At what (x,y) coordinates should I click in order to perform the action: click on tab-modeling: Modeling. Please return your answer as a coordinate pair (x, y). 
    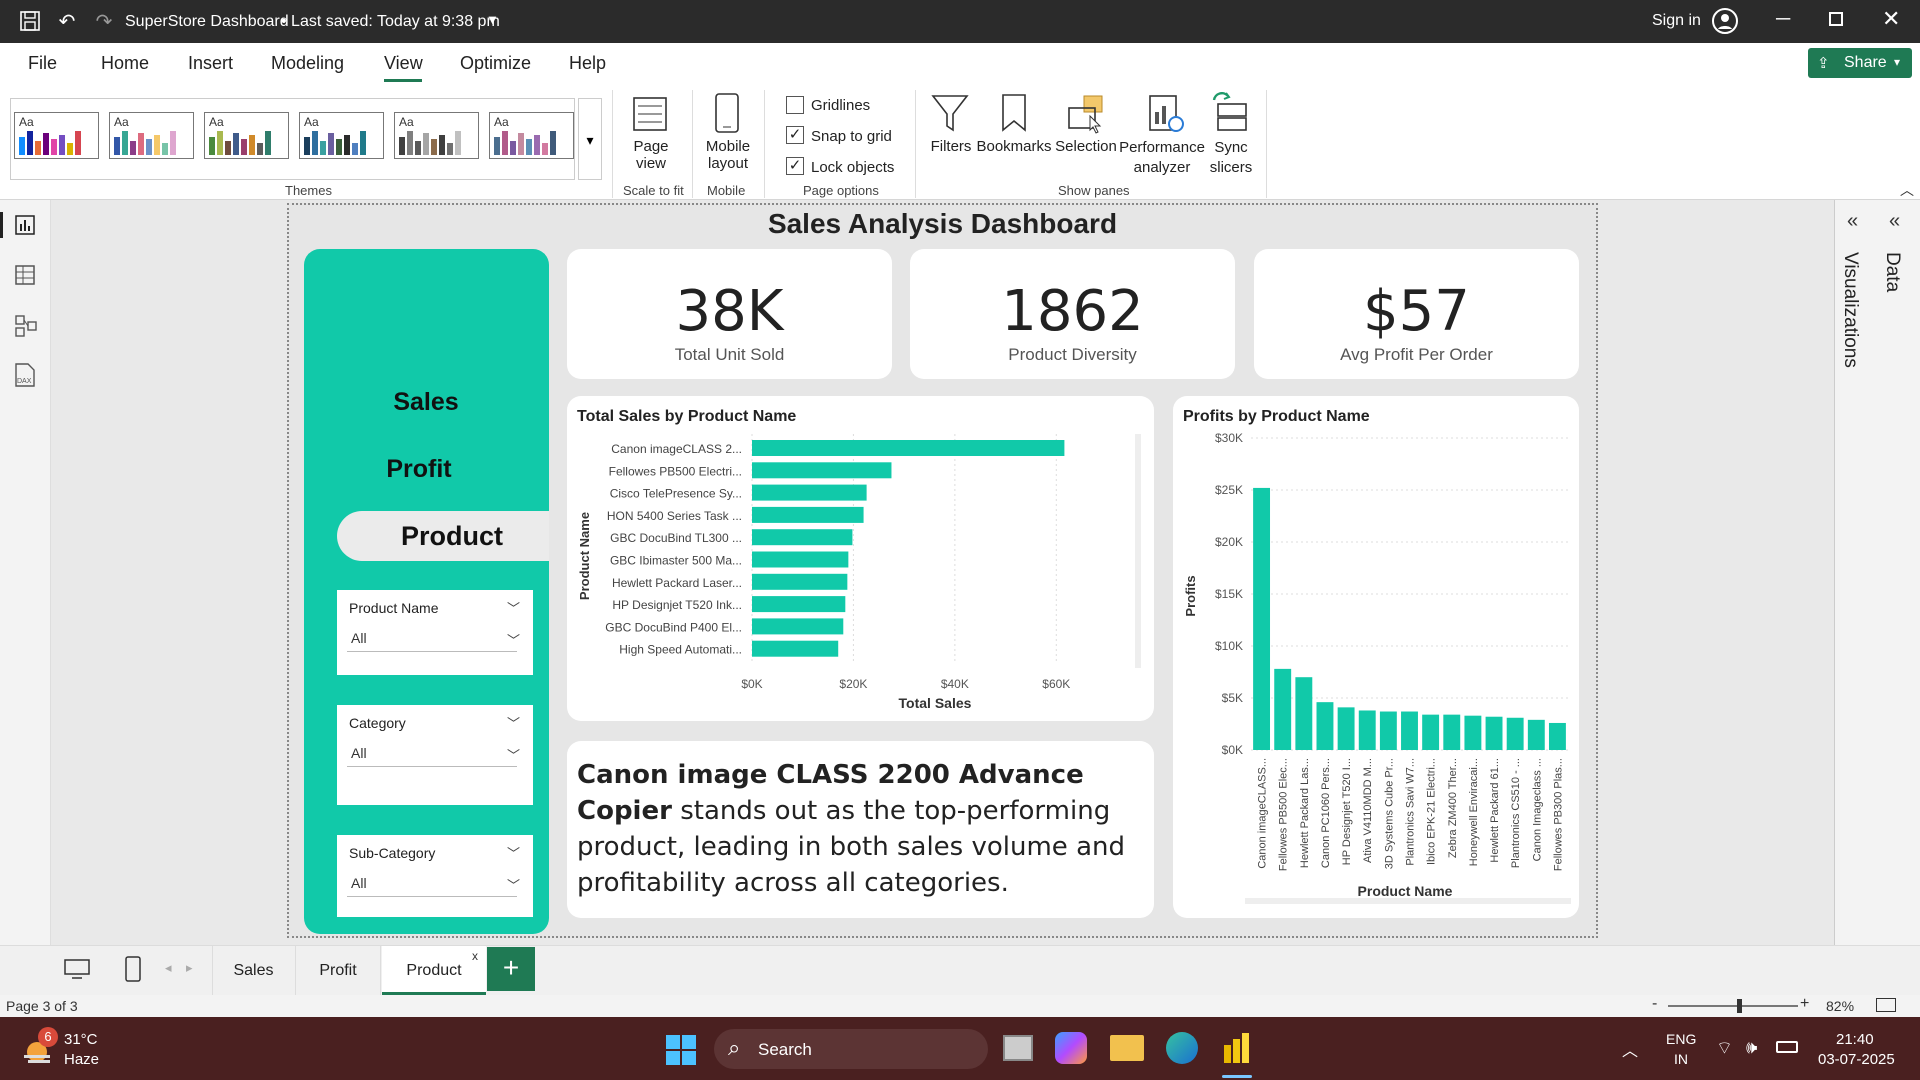
    Looking at the image, I should click on (307, 63).